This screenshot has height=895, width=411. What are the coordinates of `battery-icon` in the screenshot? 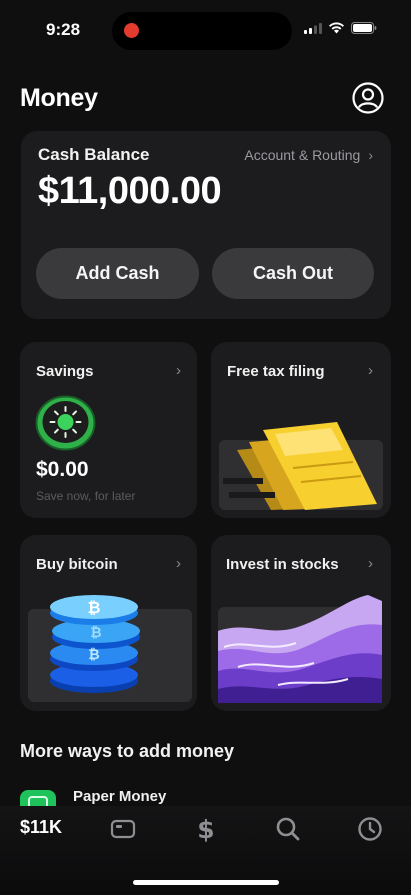 It's located at (364, 28).